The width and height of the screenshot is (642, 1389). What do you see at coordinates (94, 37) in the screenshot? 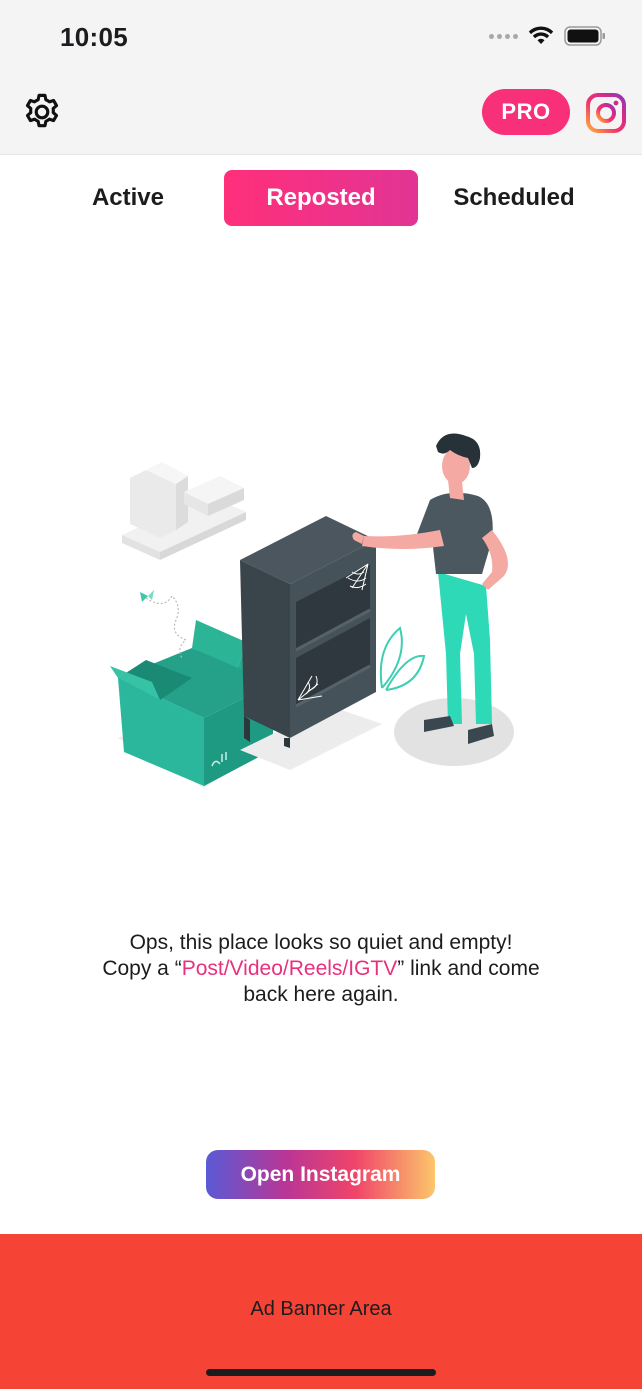
I see `status-time: 10:05` at bounding box center [94, 37].